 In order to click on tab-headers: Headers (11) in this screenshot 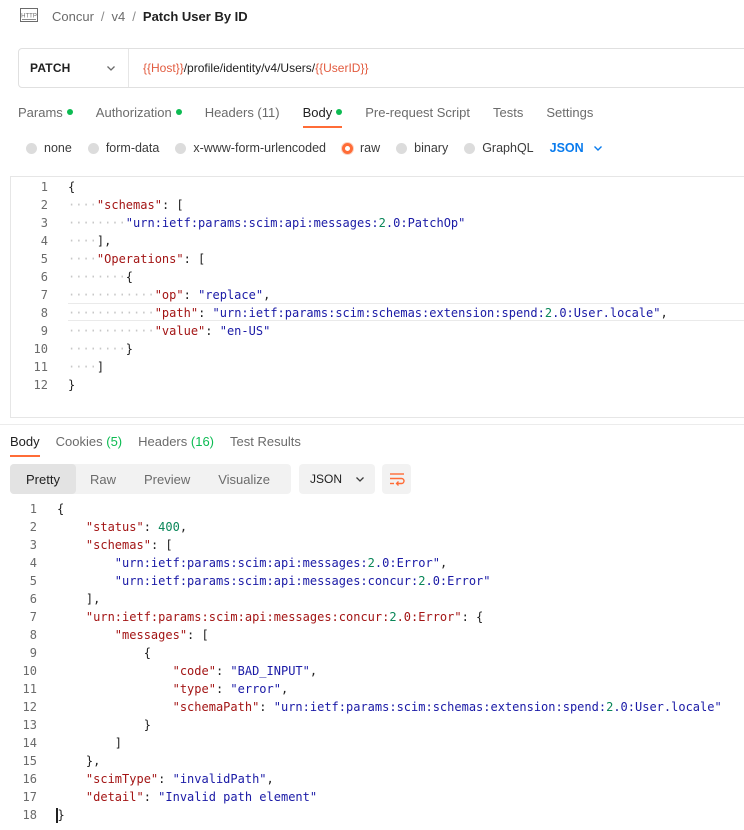, I will do `click(242, 112)`.